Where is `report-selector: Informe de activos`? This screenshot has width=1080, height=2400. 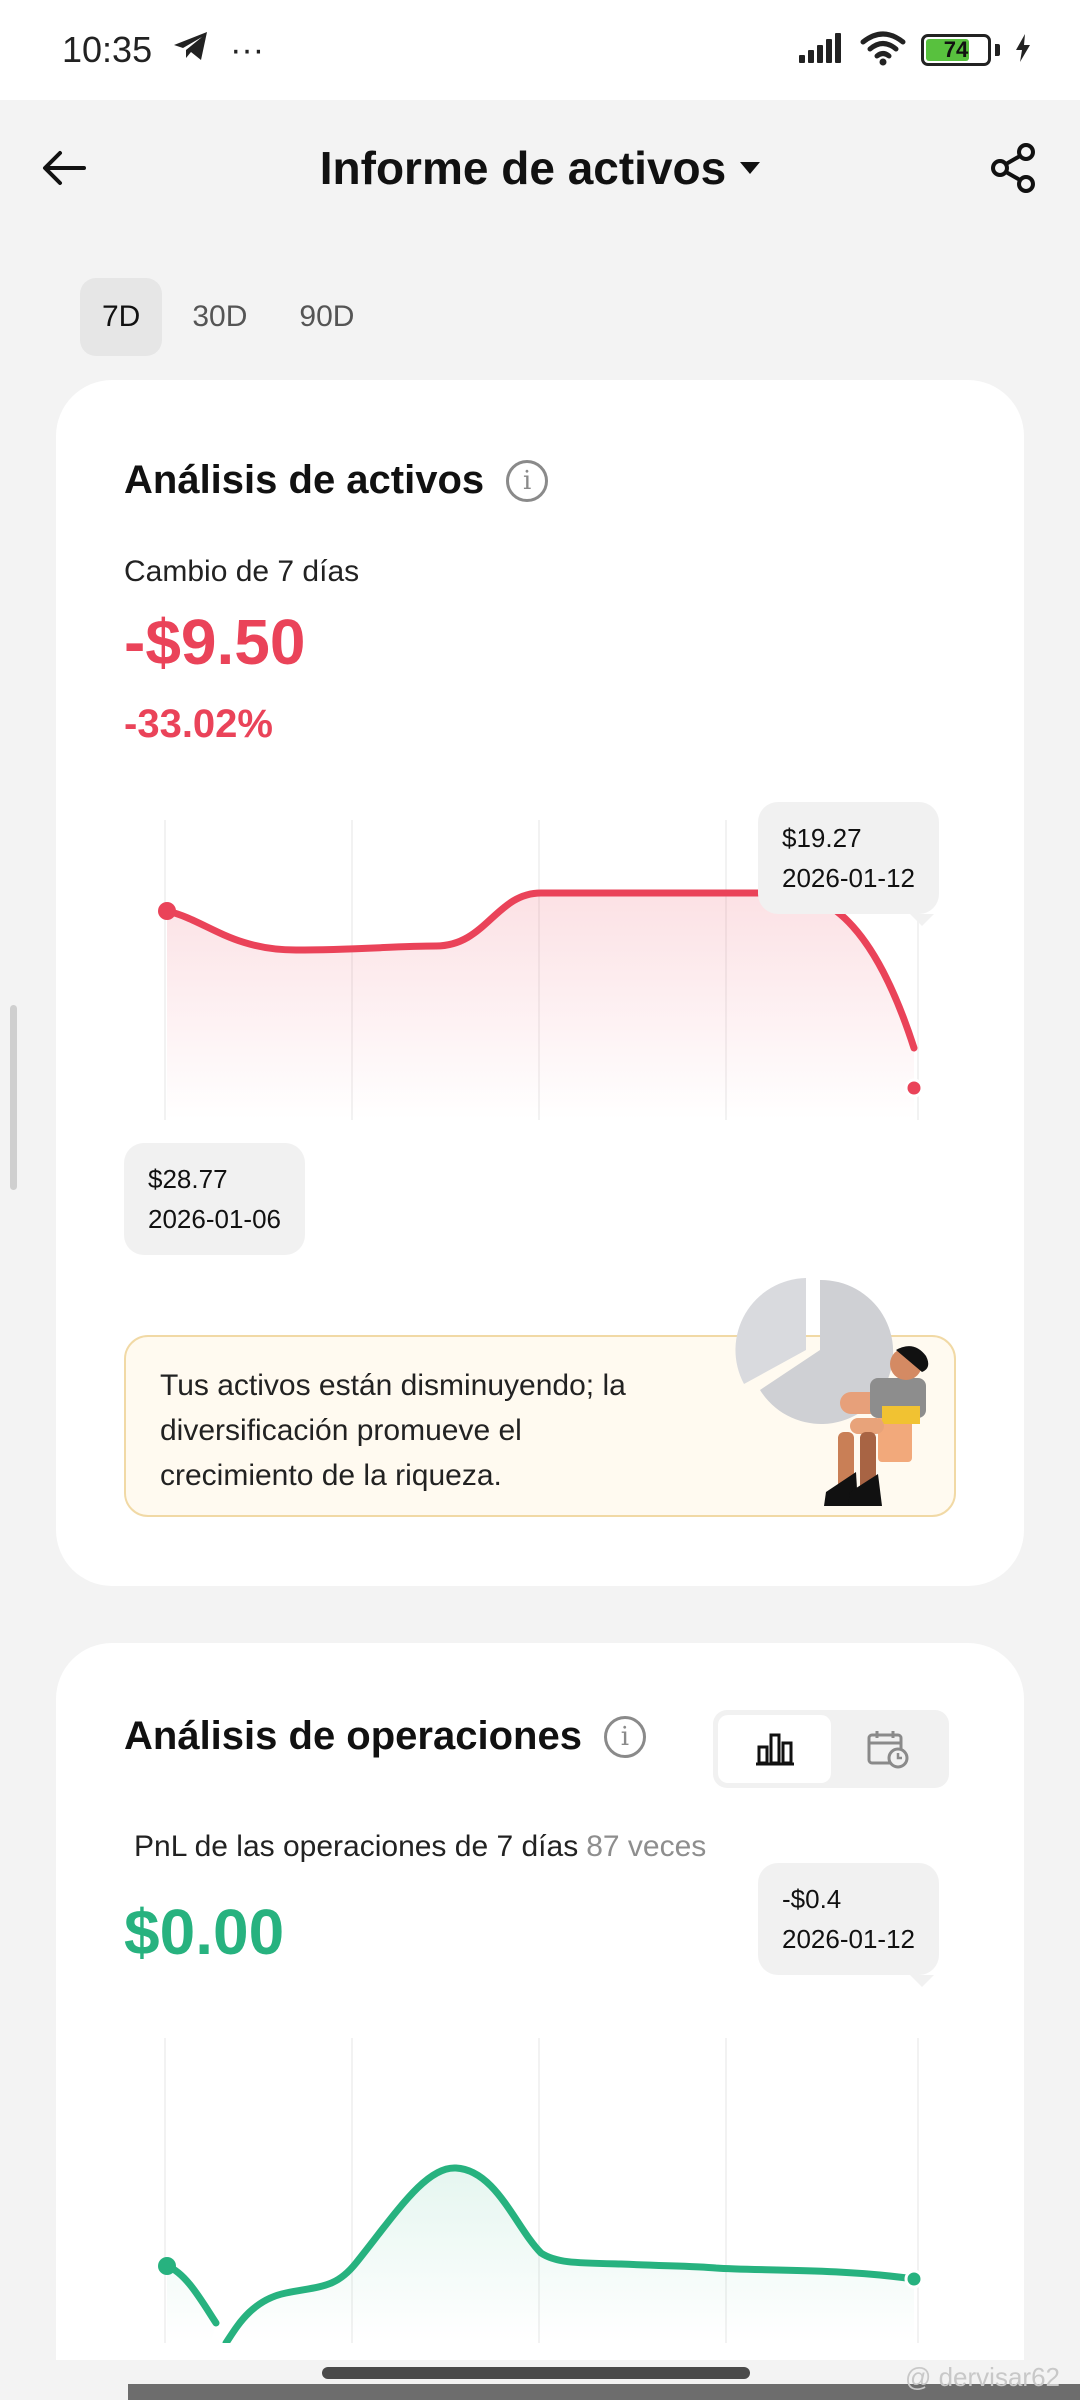 report-selector: Informe de activos is located at coordinates (540, 168).